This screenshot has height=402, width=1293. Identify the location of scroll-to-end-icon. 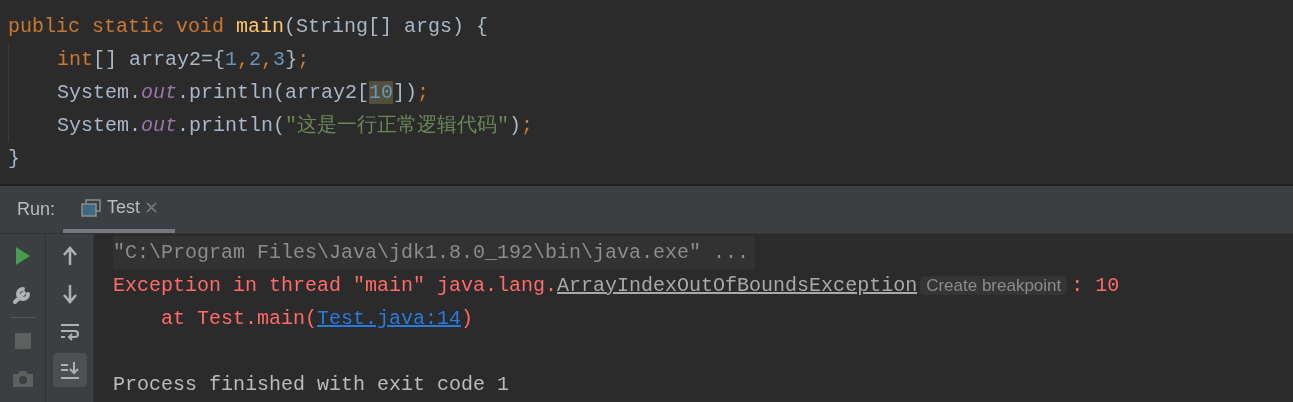
(69, 370).